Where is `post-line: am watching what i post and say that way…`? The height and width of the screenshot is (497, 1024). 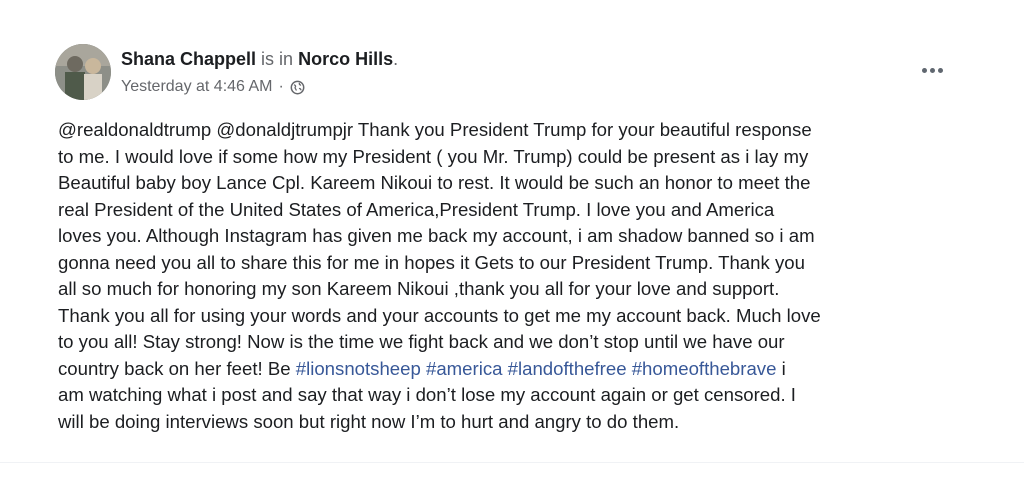
post-line: am watching what i post and say that way… is located at coordinates (427, 394).